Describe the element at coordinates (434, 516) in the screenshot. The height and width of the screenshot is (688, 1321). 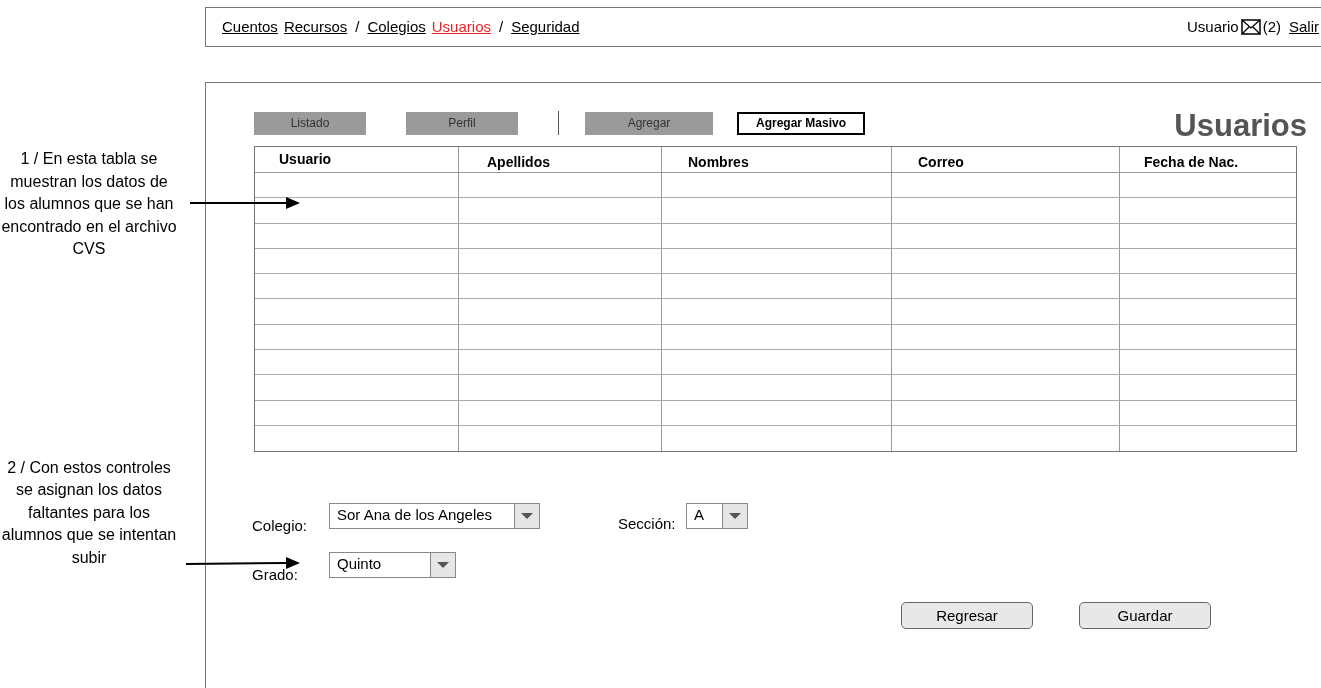
I see `dropdown: Sor Ana de los Angeles` at that location.